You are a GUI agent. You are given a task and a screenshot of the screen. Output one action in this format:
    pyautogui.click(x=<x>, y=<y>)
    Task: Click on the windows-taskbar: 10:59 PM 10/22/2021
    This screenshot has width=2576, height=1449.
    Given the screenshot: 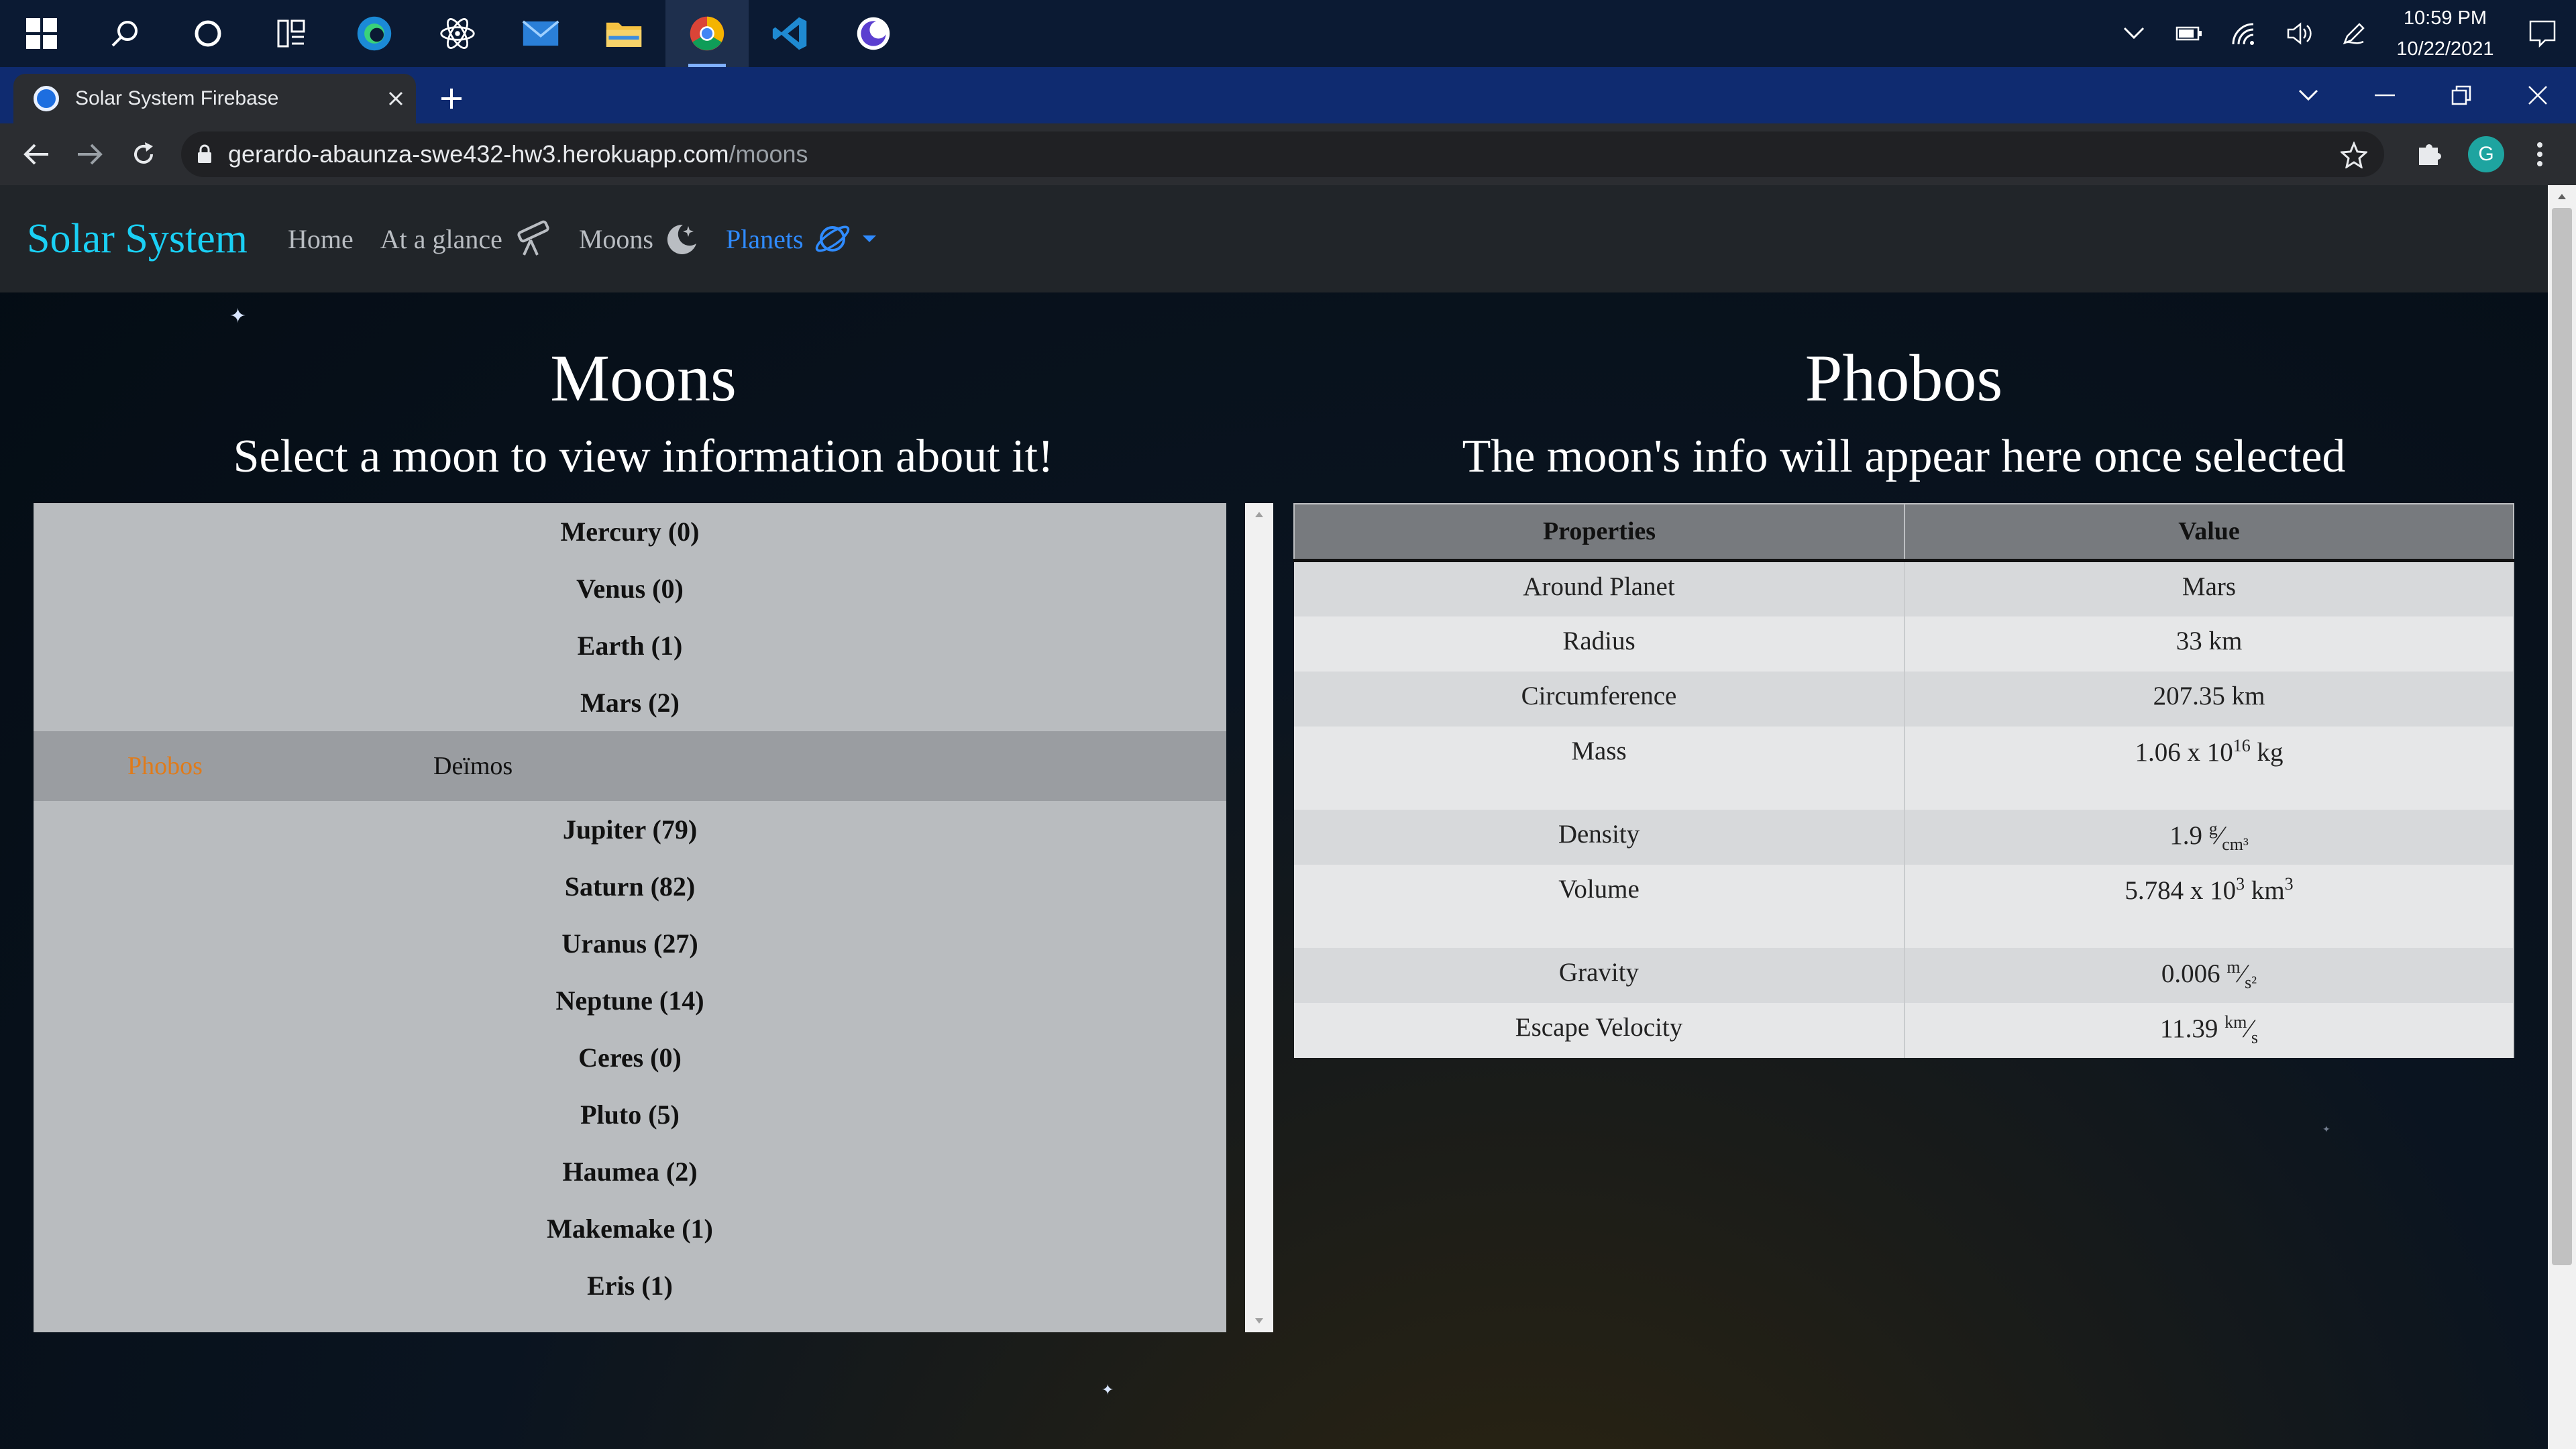 What is the action you would take?
    pyautogui.click(x=1288, y=33)
    